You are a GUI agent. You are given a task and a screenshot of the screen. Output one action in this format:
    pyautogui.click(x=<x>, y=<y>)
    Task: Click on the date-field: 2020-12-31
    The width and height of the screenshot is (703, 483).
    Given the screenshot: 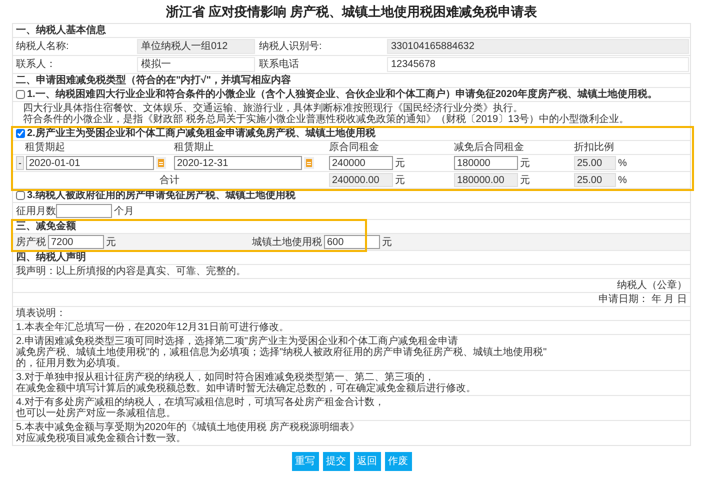 What is the action you would take?
    pyautogui.click(x=238, y=163)
    